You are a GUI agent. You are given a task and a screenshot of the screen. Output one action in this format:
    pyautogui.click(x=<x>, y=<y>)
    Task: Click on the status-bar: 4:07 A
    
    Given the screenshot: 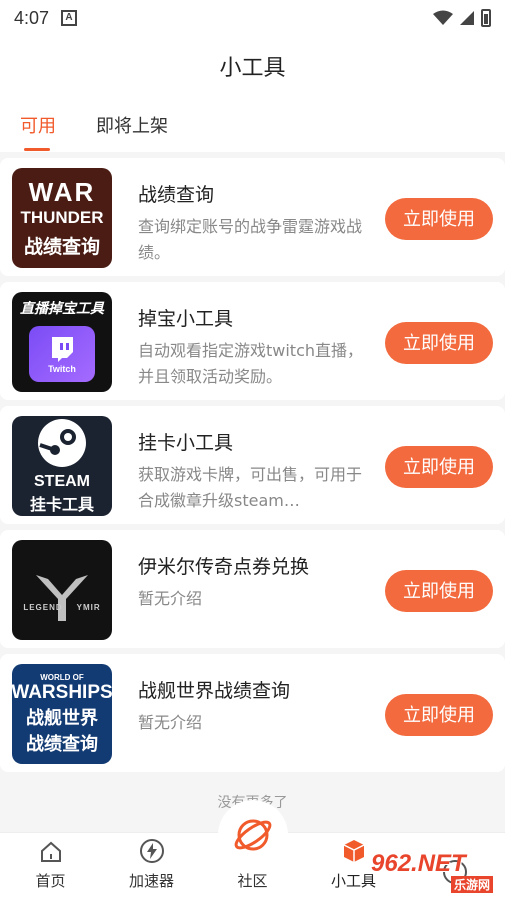 What is the action you would take?
    pyautogui.click(x=252, y=18)
    